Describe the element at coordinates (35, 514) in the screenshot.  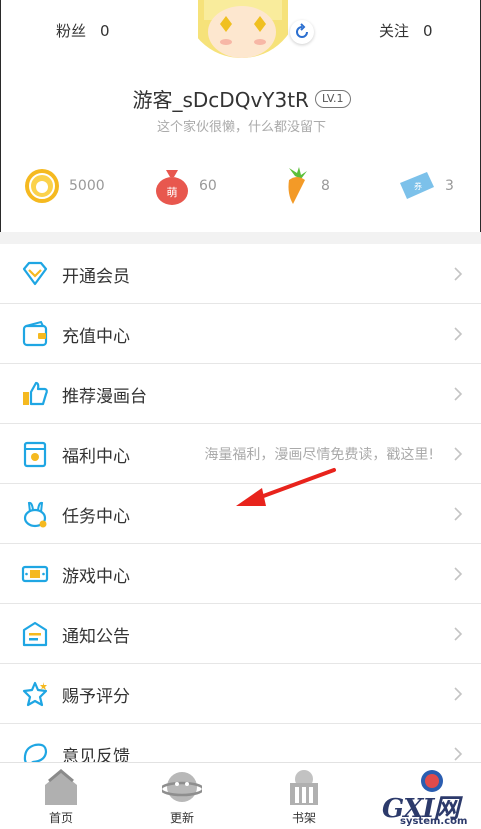
I see `bunny-icon` at that location.